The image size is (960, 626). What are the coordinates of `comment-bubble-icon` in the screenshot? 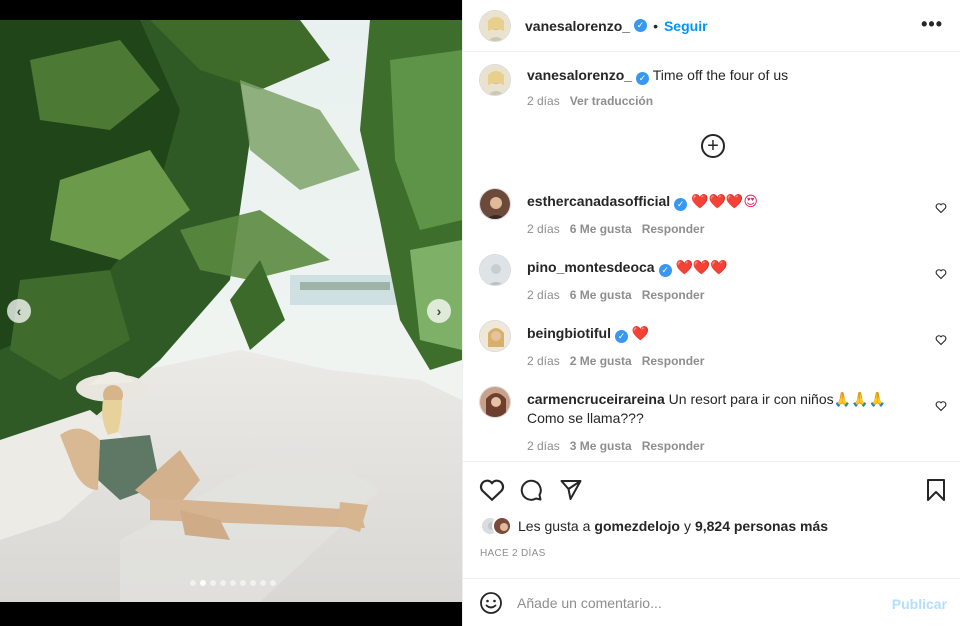 It's located at (531, 490).